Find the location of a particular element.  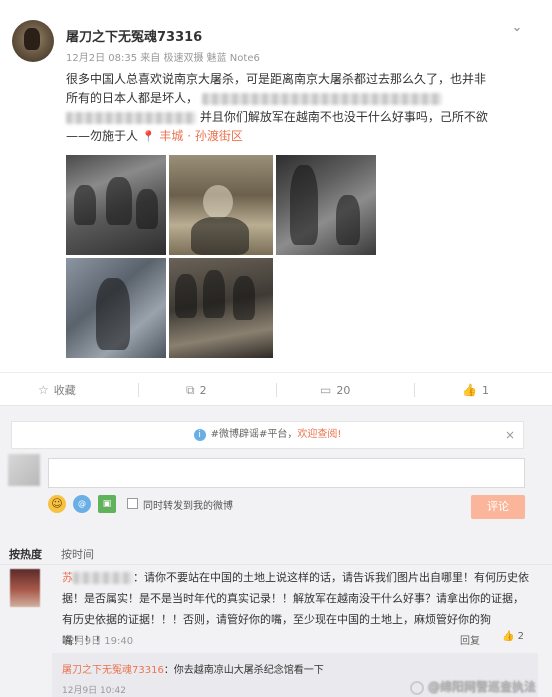

comment-like-button: 👍 2 is located at coordinates (513, 636).